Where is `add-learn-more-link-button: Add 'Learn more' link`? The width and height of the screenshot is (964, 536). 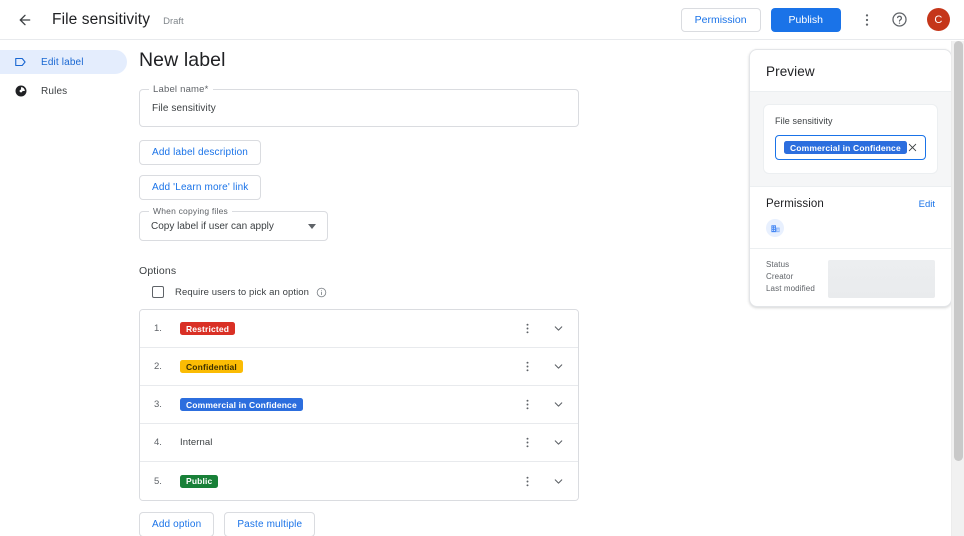 add-learn-more-link-button: Add 'Learn more' link is located at coordinates (200, 187).